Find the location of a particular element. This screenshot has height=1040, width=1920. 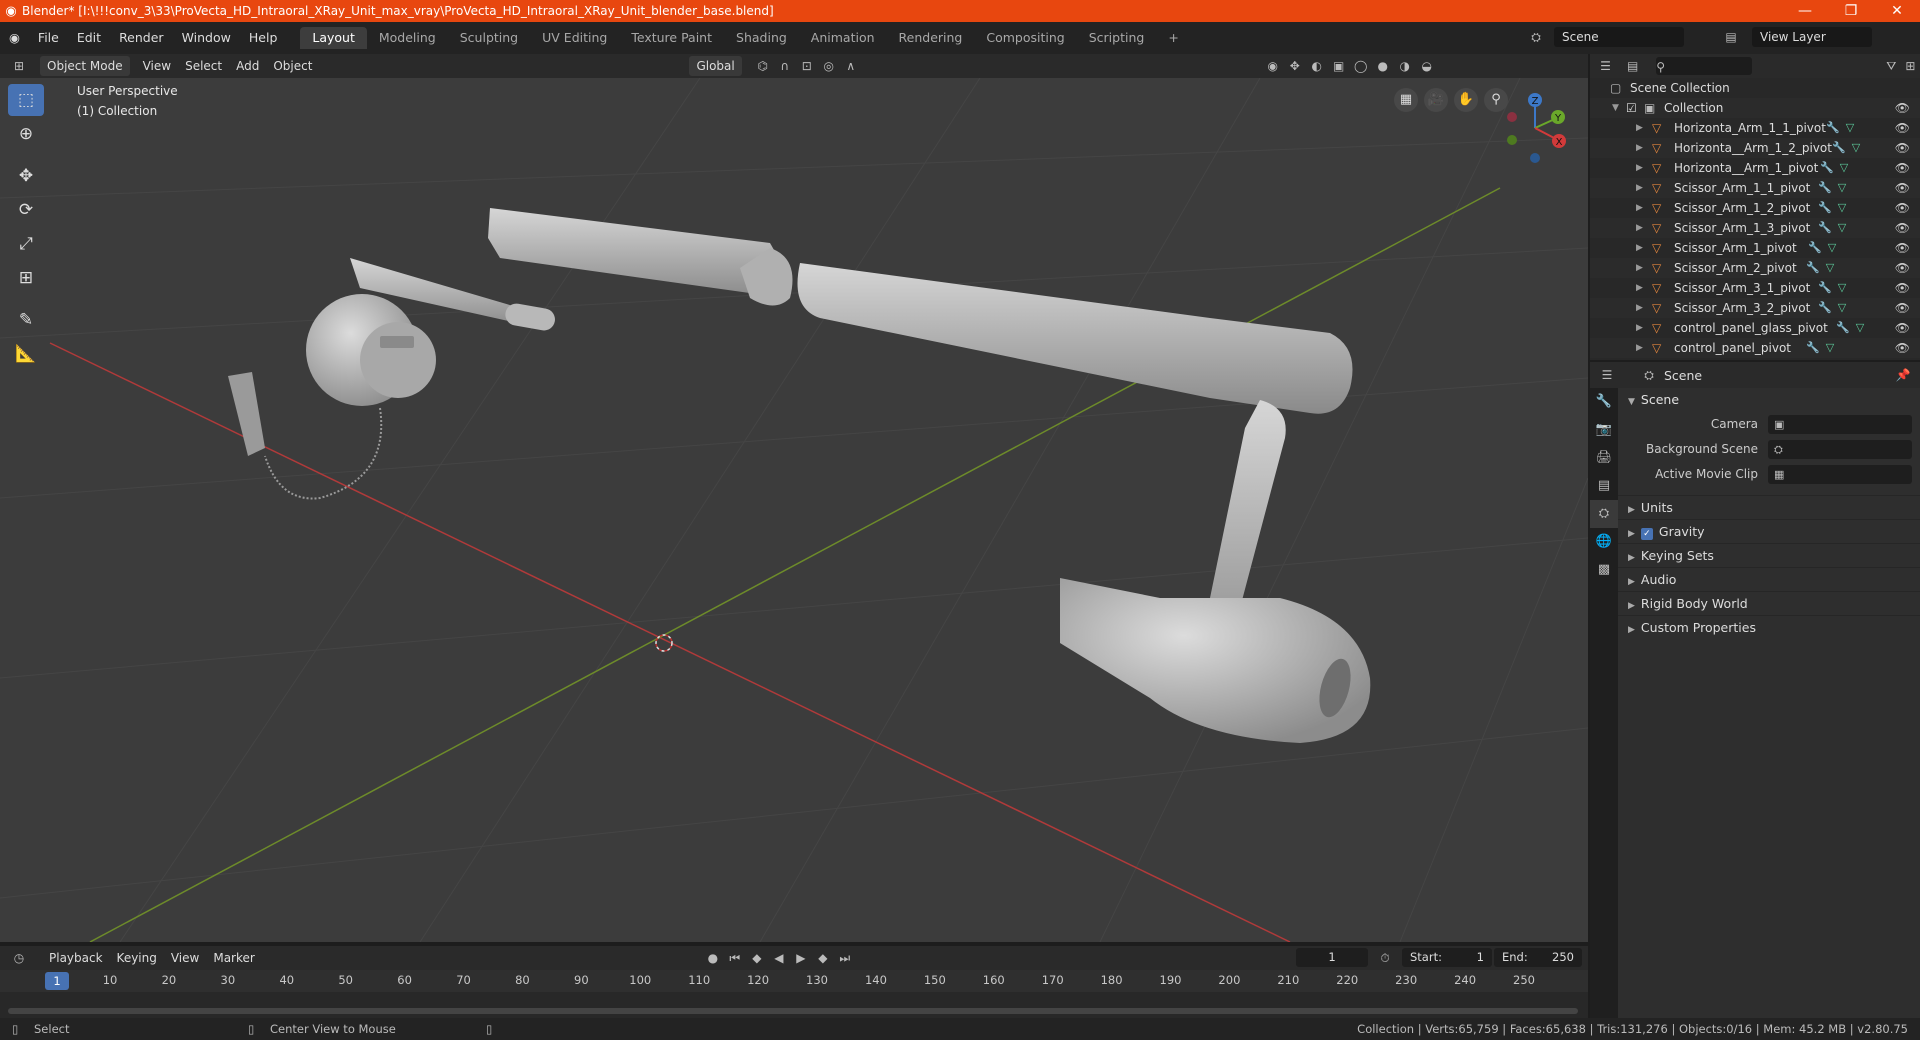

pivot-point-icon: ⌬ is located at coordinates (763, 66).